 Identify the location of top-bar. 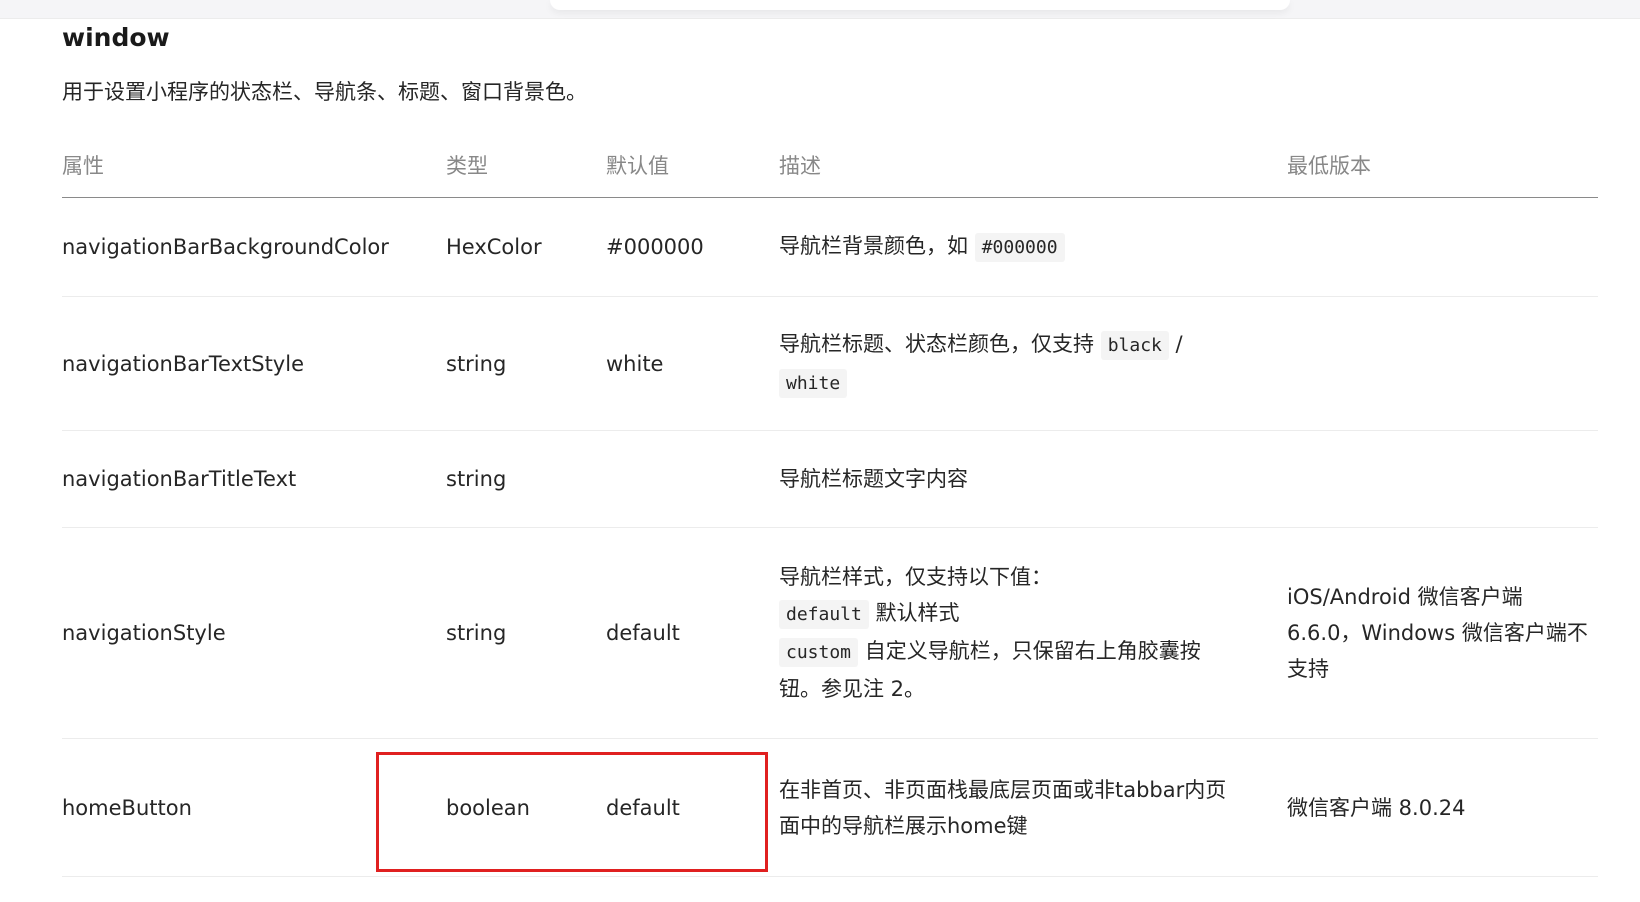
(820, 9).